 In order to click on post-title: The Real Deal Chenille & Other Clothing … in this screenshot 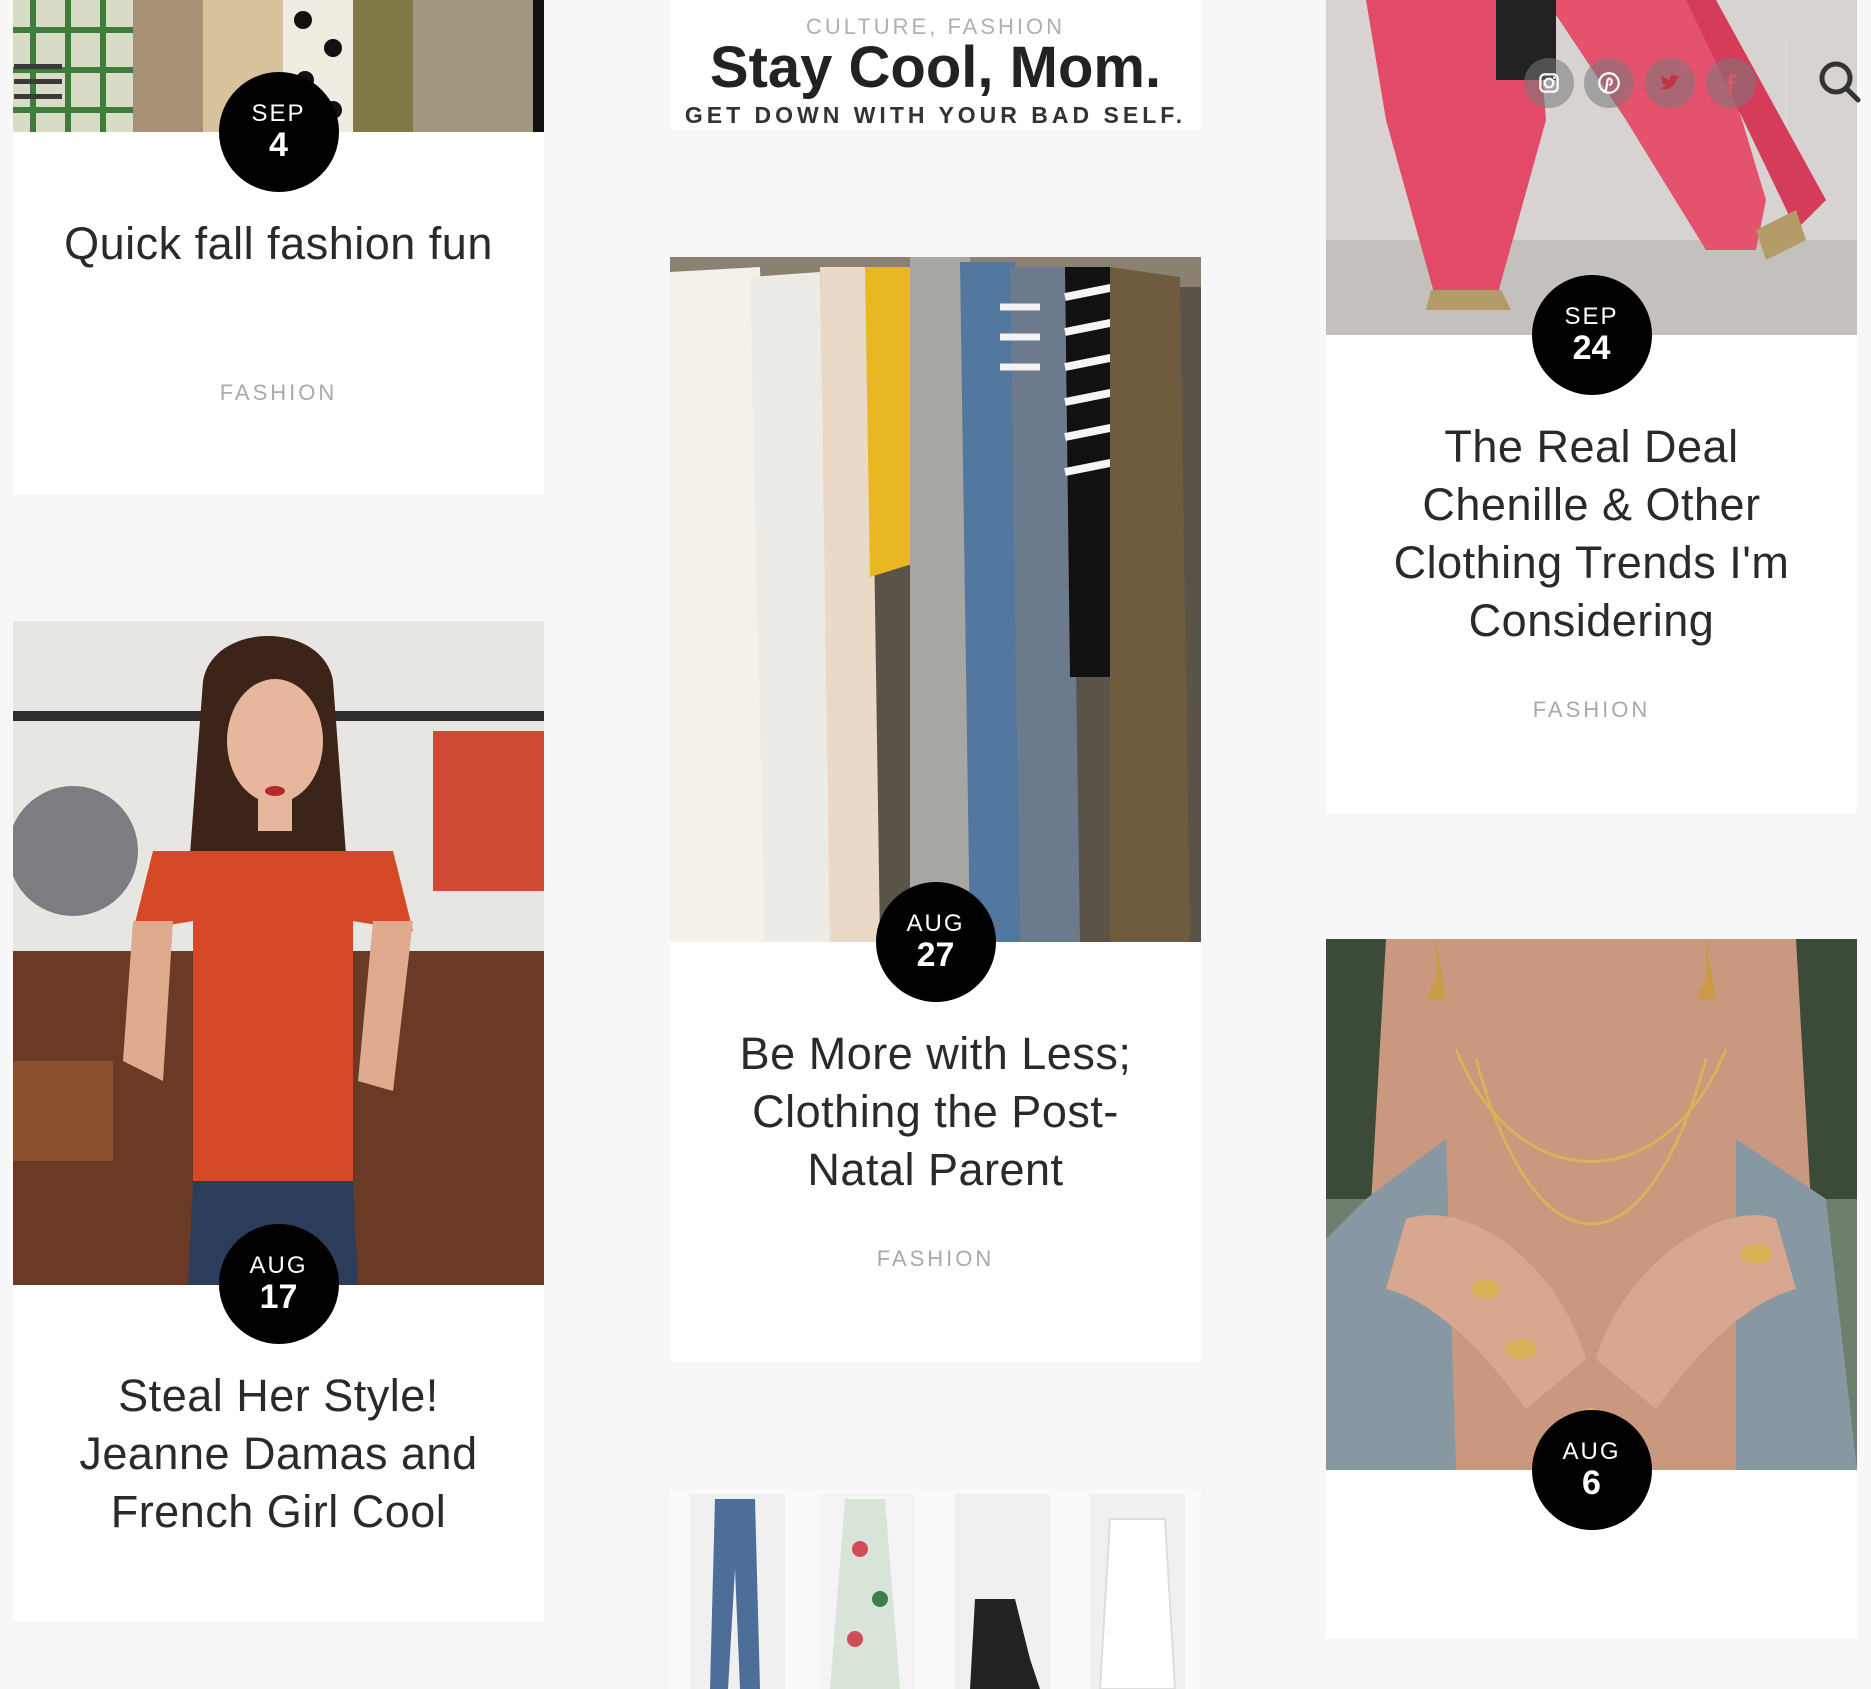, I will do `click(1591, 534)`.